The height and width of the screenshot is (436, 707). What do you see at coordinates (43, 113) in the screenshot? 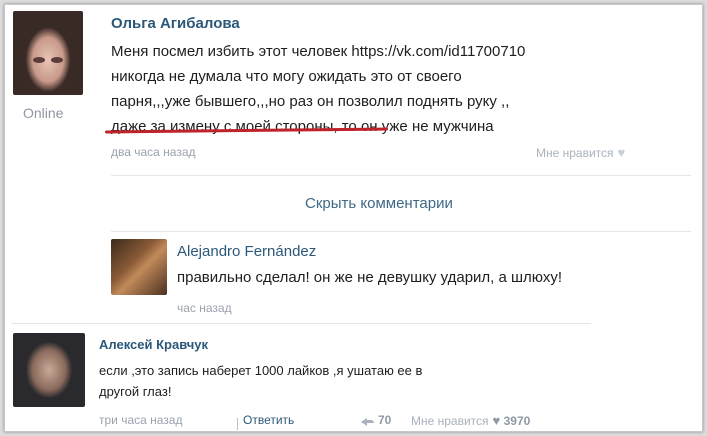
I see `online-status: Online` at bounding box center [43, 113].